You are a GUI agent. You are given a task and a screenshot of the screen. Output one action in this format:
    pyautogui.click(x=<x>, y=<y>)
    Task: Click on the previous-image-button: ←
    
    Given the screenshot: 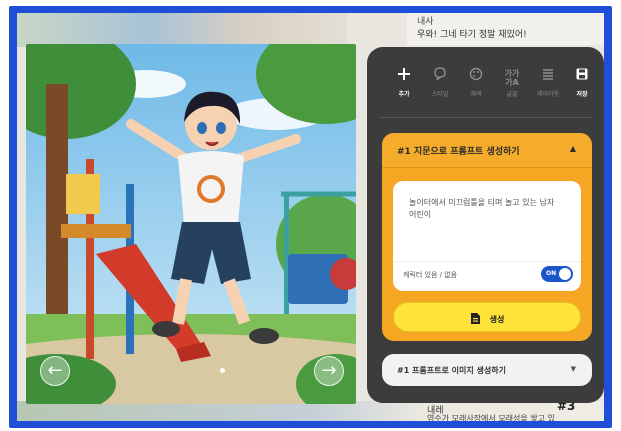 What is the action you would take?
    pyautogui.click(x=55, y=371)
    